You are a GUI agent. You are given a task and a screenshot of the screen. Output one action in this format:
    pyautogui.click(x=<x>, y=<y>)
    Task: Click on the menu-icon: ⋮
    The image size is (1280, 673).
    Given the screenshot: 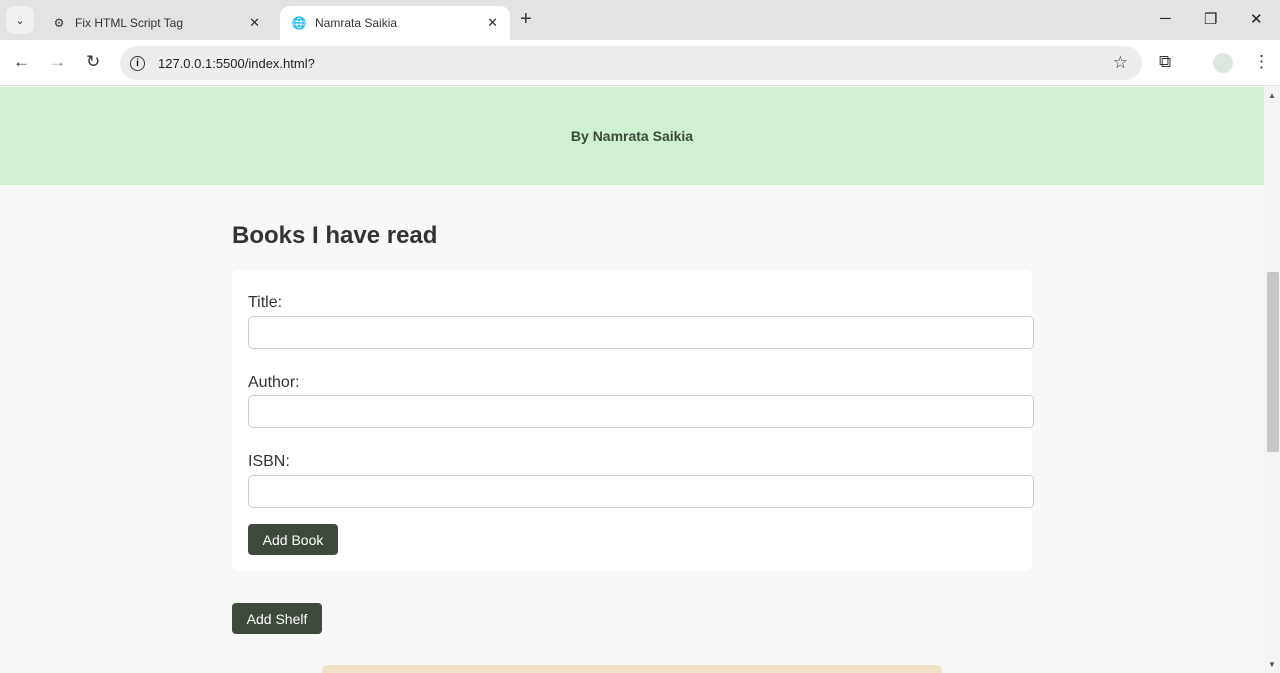 What is the action you would take?
    pyautogui.click(x=1261, y=62)
    